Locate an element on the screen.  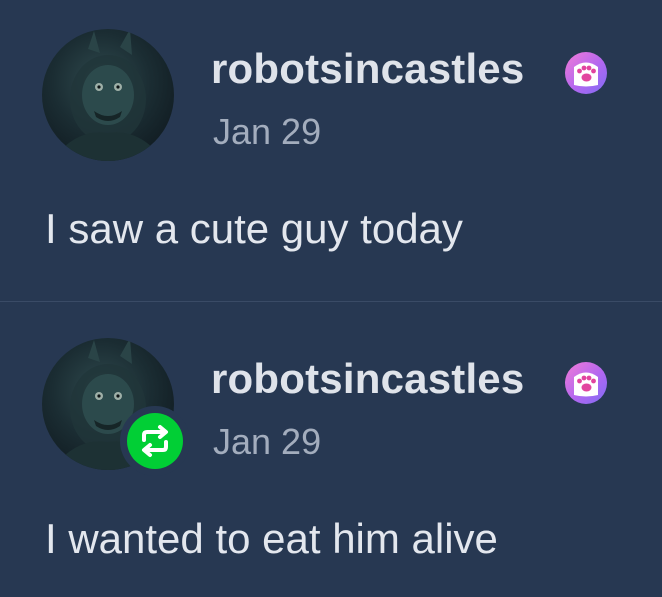
avatar is located at coordinates (108, 95).